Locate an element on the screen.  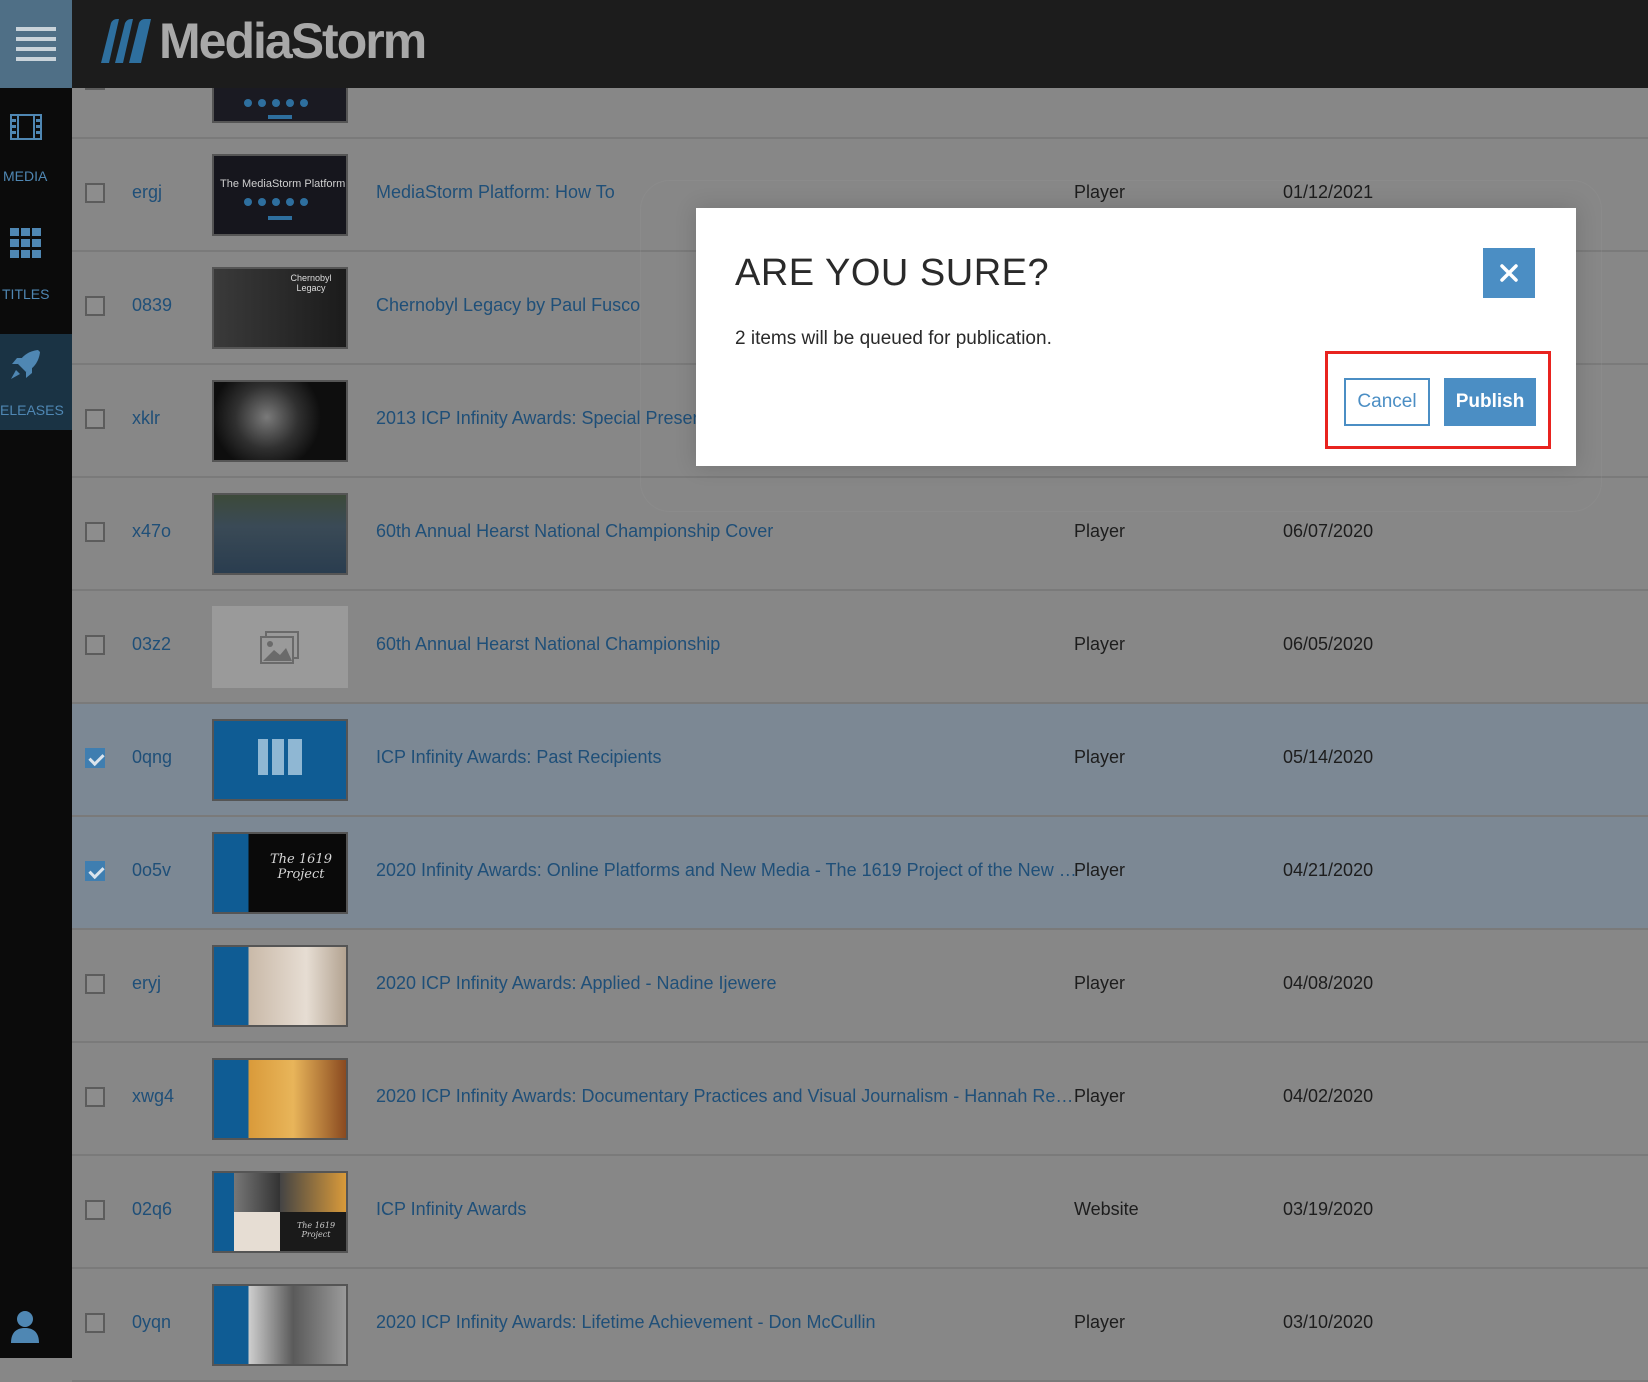
item-code: 0839 is located at coordinates (152, 305).